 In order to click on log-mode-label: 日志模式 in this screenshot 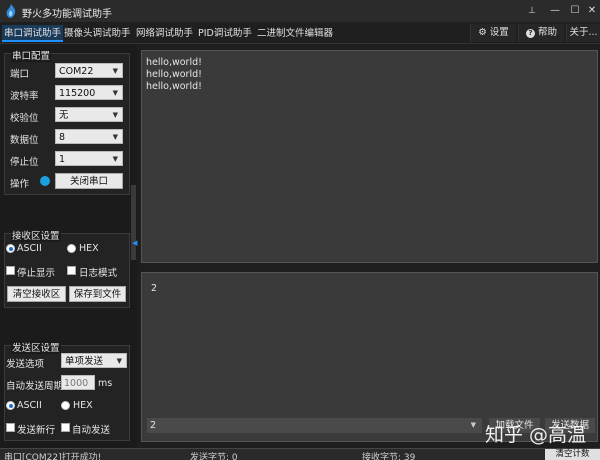, I will do `click(98, 273)`.